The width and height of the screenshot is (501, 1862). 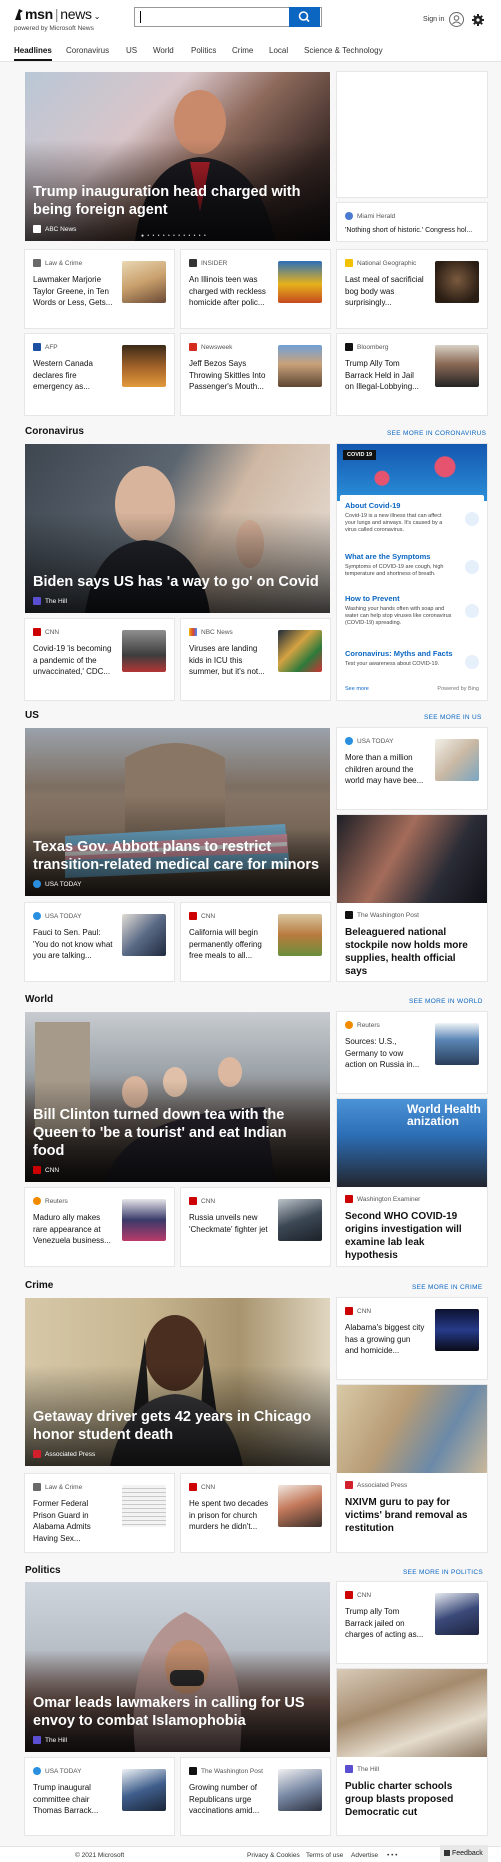 What do you see at coordinates (456, 19) in the screenshot?
I see `avatar-icon` at bounding box center [456, 19].